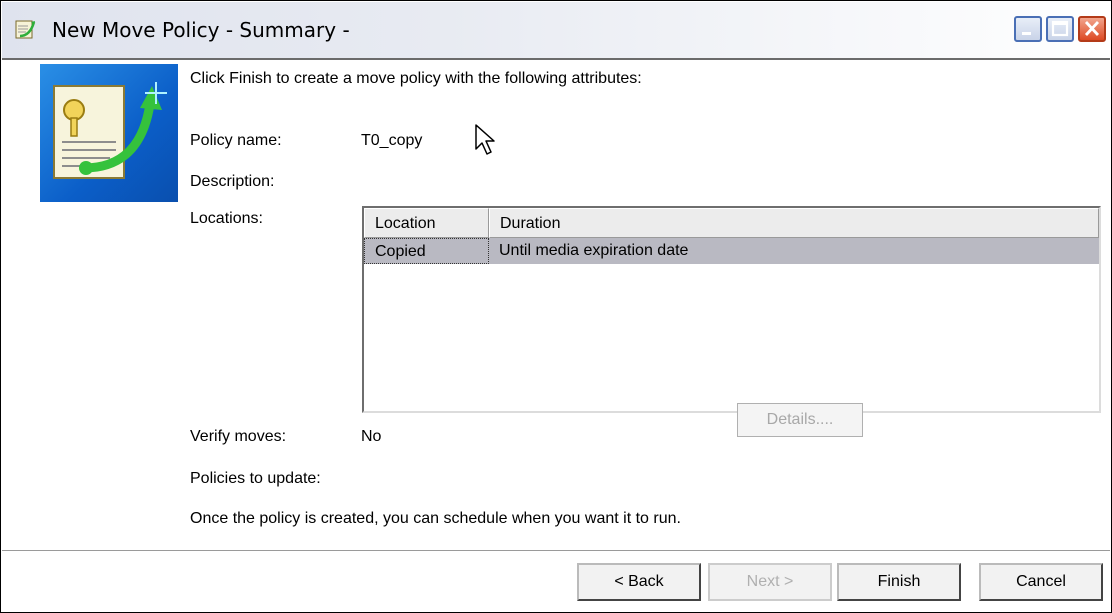 Image resolution: width=1112 pixels, height=613 pixels. I want to click on maximize-icon, so click(1060, 28).